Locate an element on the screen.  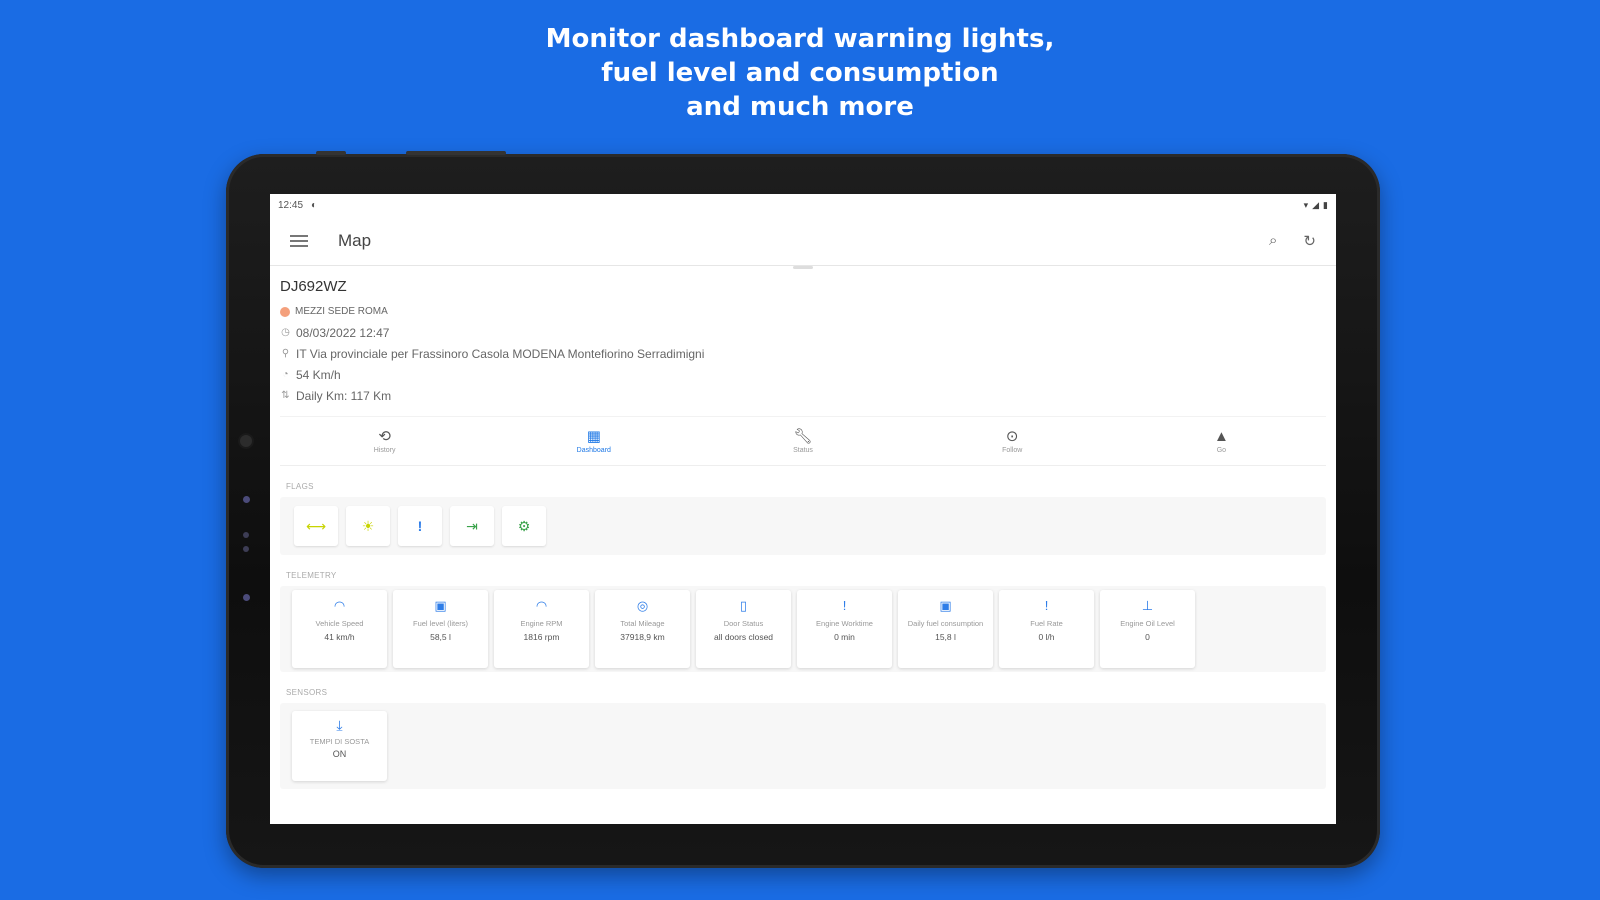
tab-follow: ⊙ Follow is located at coordinates (1012, 441).